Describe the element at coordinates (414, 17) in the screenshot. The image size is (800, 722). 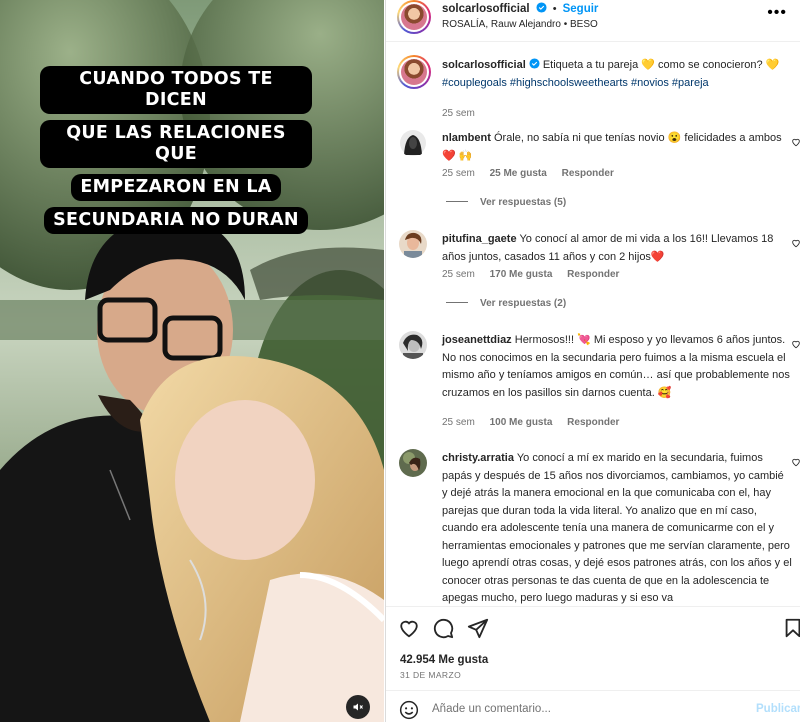
I see `author-avatar` at that location.